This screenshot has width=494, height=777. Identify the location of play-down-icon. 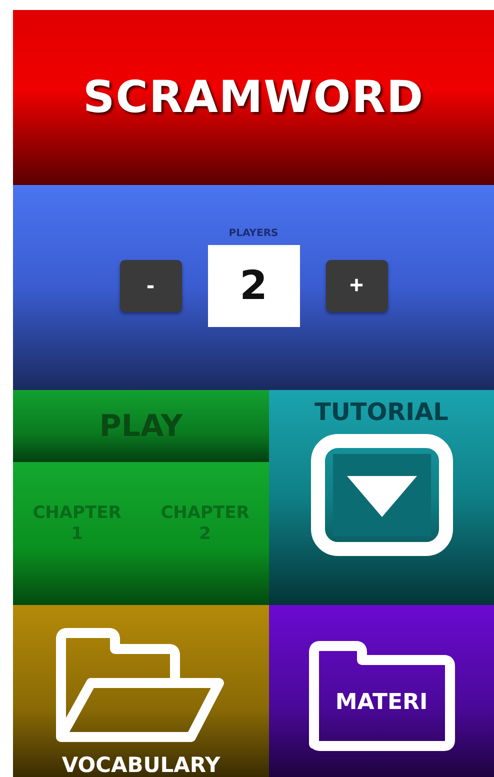
(381, 495).